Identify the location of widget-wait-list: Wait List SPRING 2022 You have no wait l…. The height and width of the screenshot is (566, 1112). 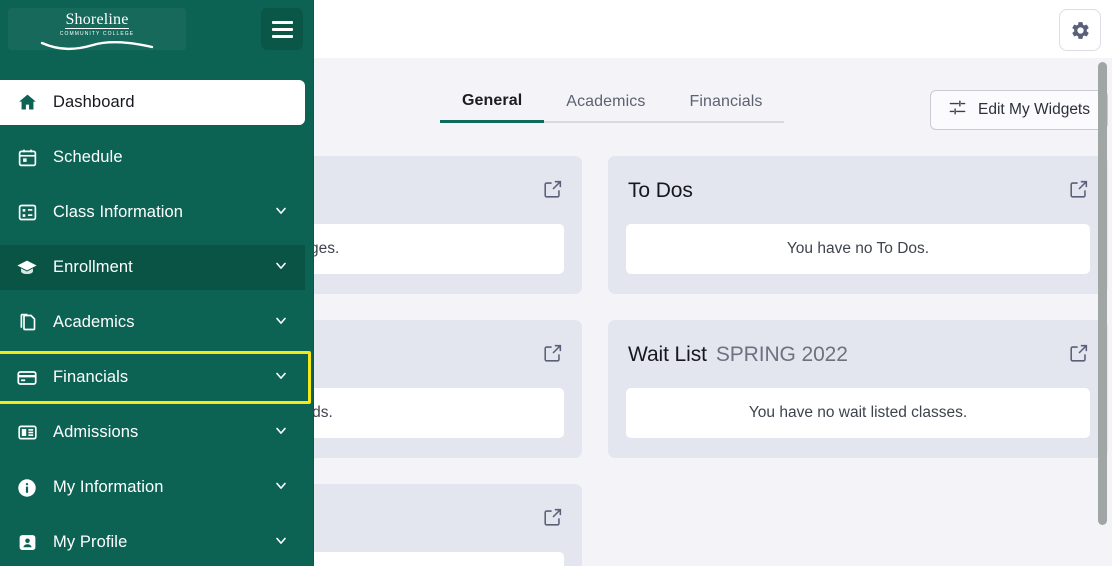
(858, 389).